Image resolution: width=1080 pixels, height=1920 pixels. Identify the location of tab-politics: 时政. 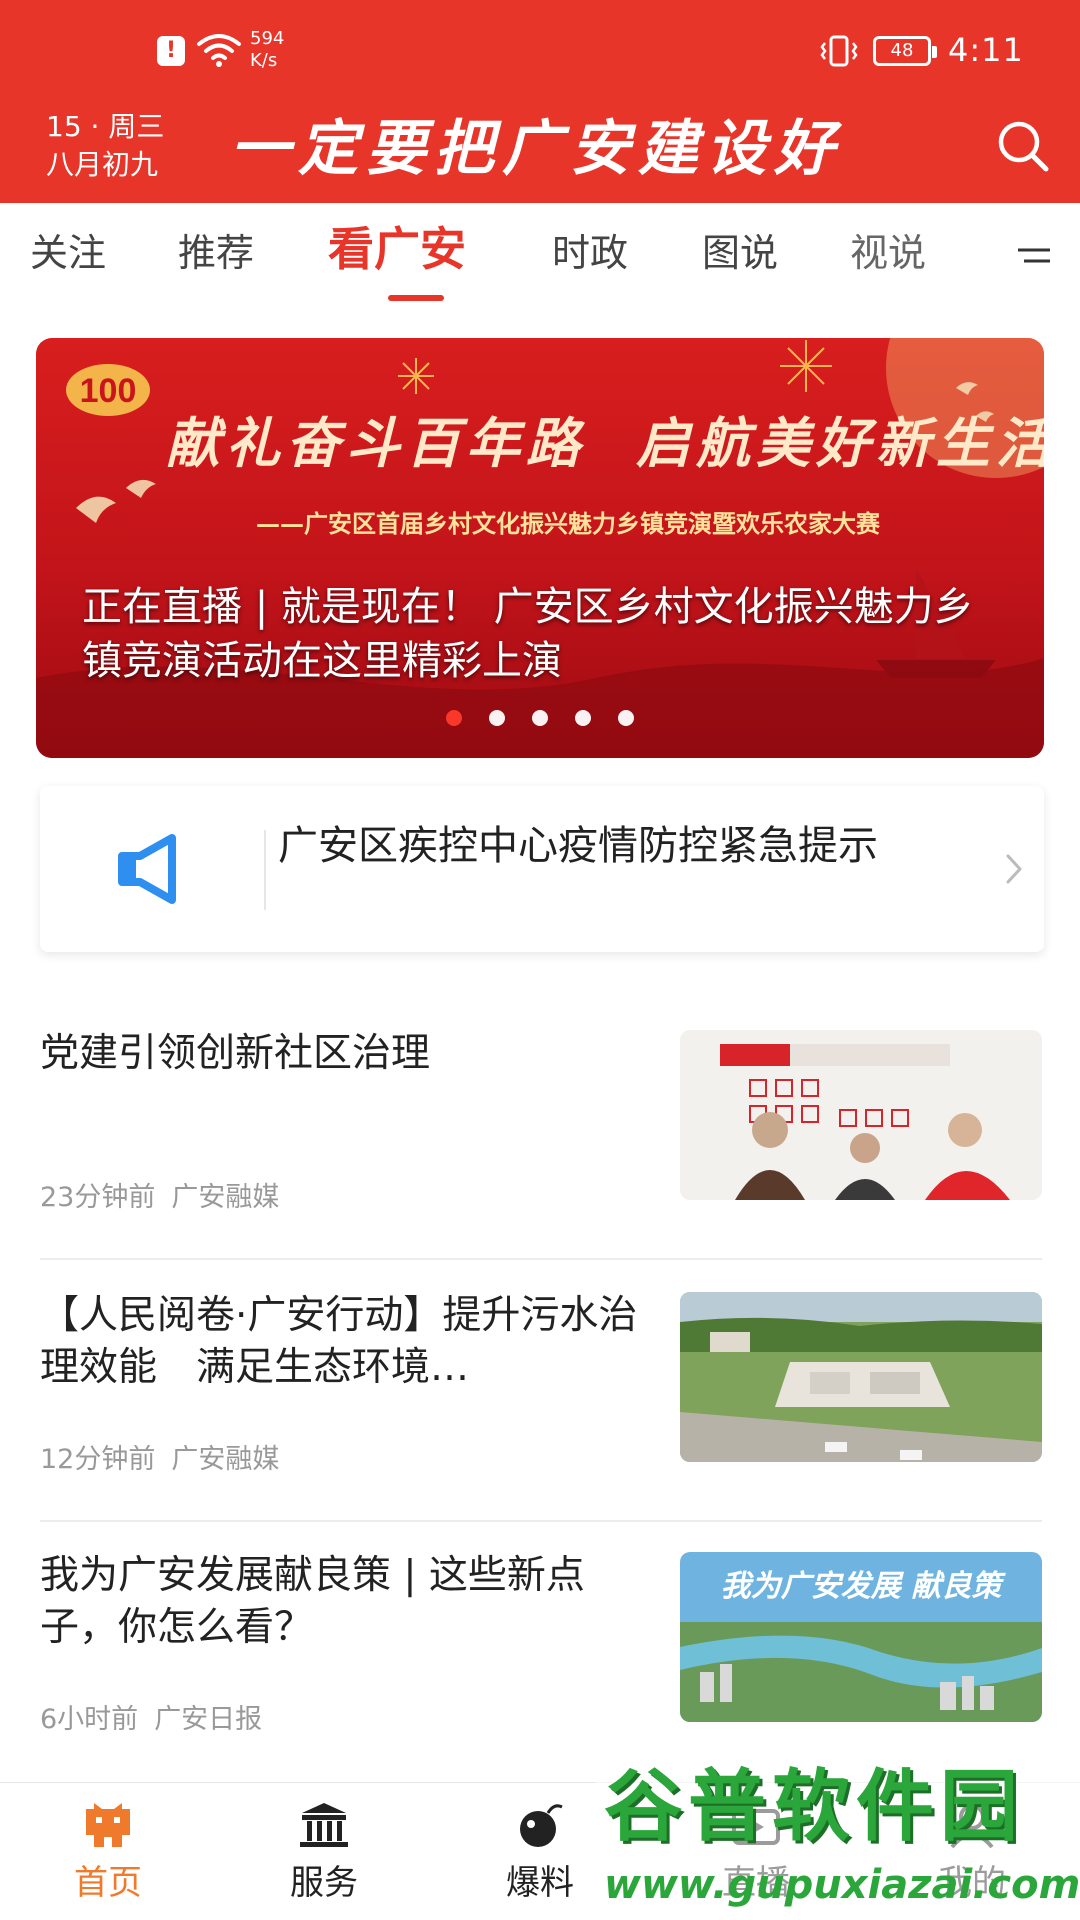
(590, 253).